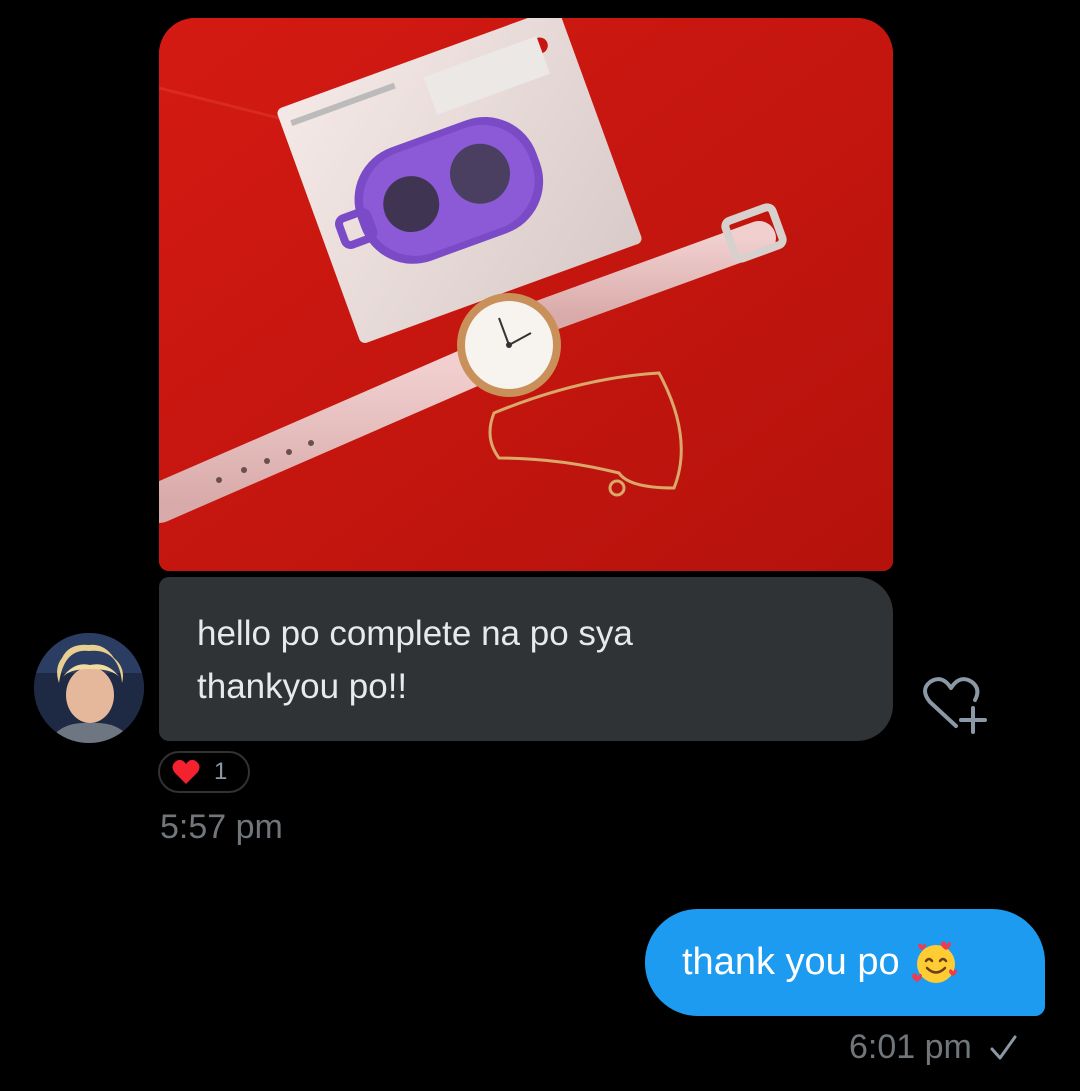 The image size is (1080, 1091). I want to click on sent-message-bubble: thank you po, so click(845, 962).